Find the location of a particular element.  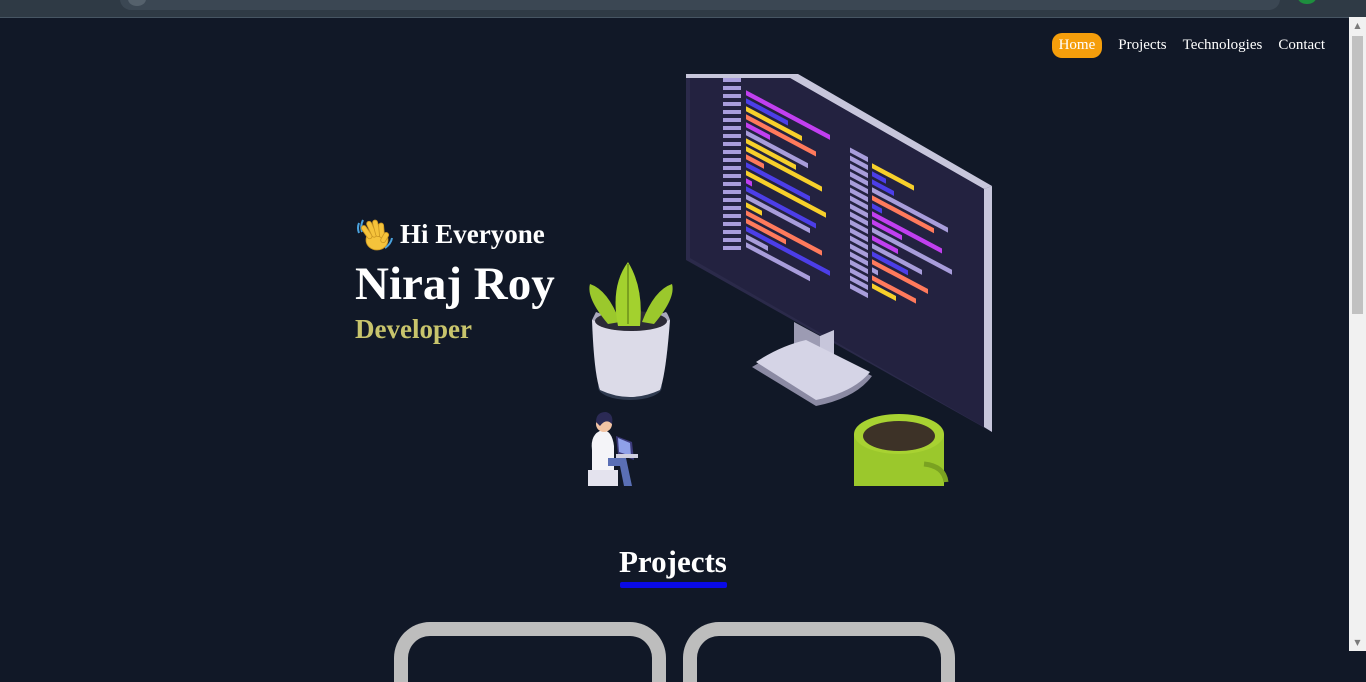

nav-technologies: Technologies is located at coordinates (1223, 45).